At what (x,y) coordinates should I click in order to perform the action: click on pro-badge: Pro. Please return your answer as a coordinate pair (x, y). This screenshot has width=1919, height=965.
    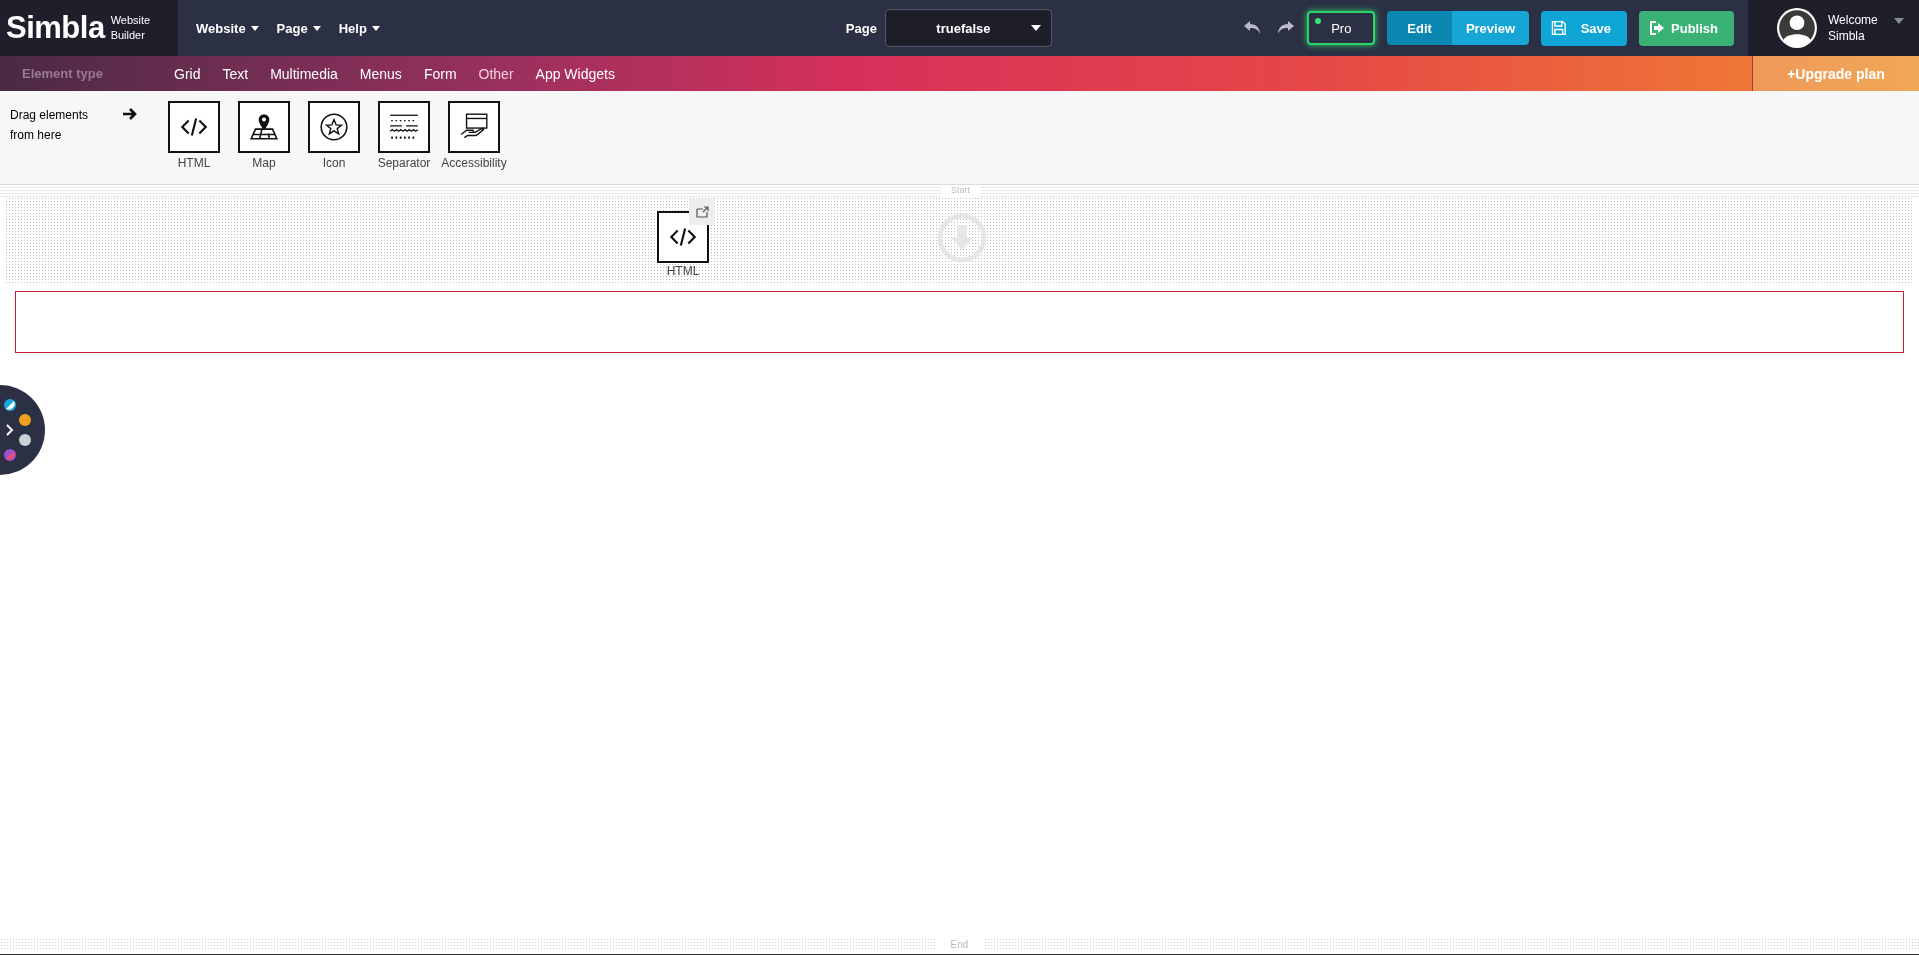
    Looking at the image, I should click on (1341, 28).